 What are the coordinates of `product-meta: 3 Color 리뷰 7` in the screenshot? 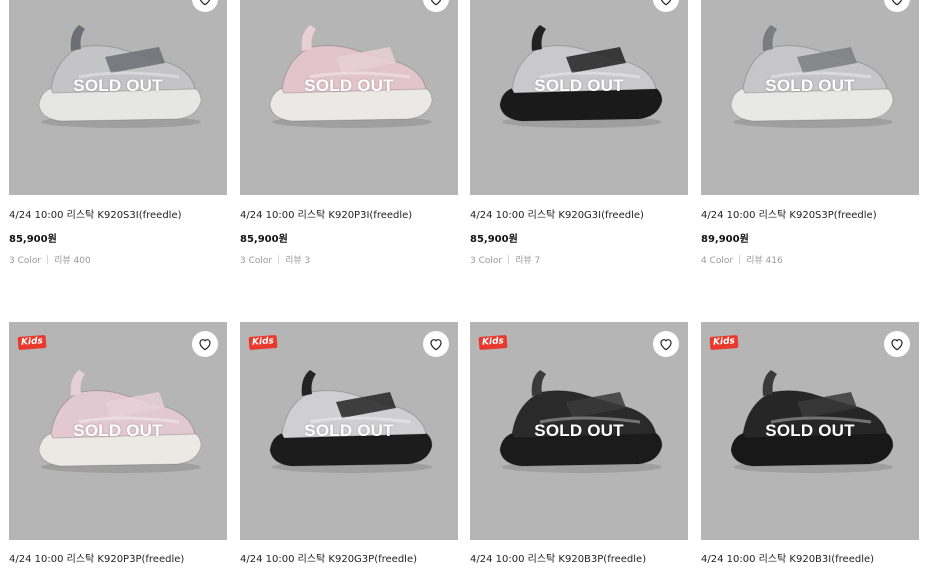 It's located at (505, 259).